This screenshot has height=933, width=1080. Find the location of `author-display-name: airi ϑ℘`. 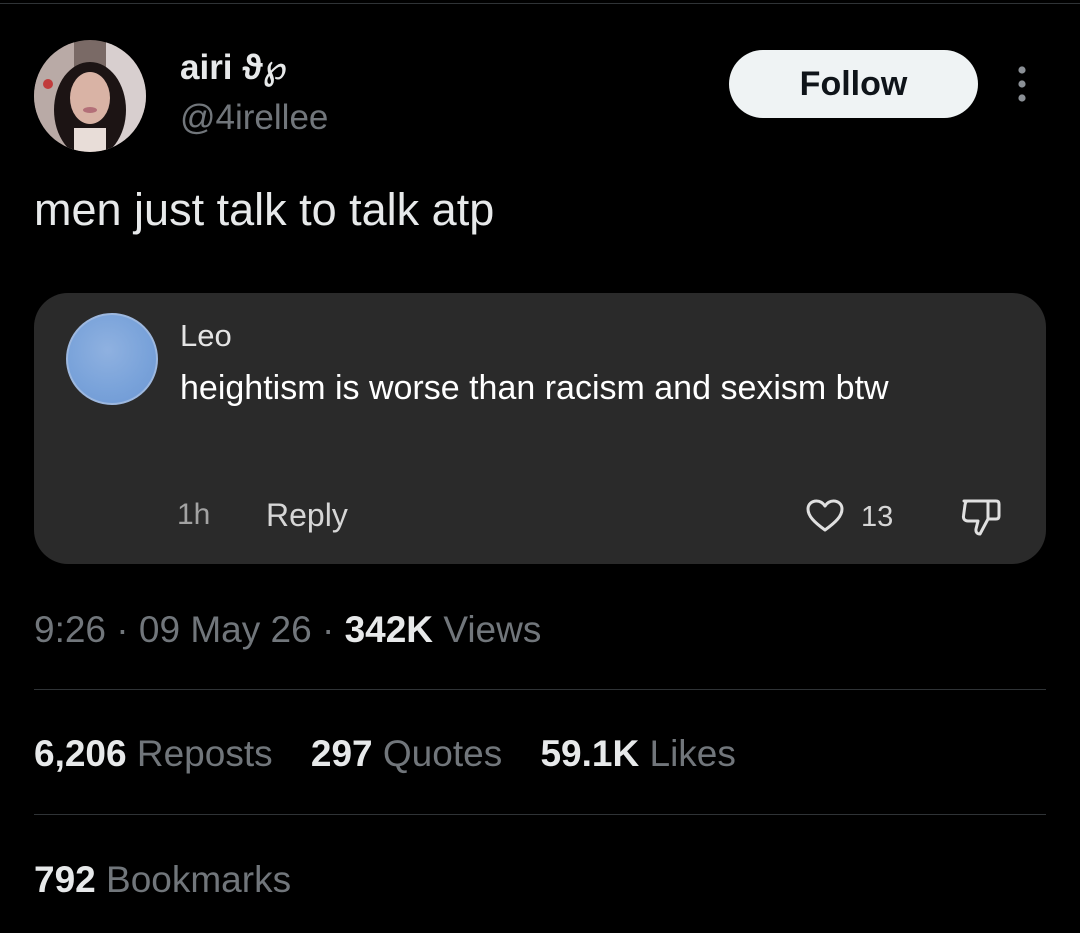

author-display-name: airi ϑ℘ is located at coordinates (233, 68).